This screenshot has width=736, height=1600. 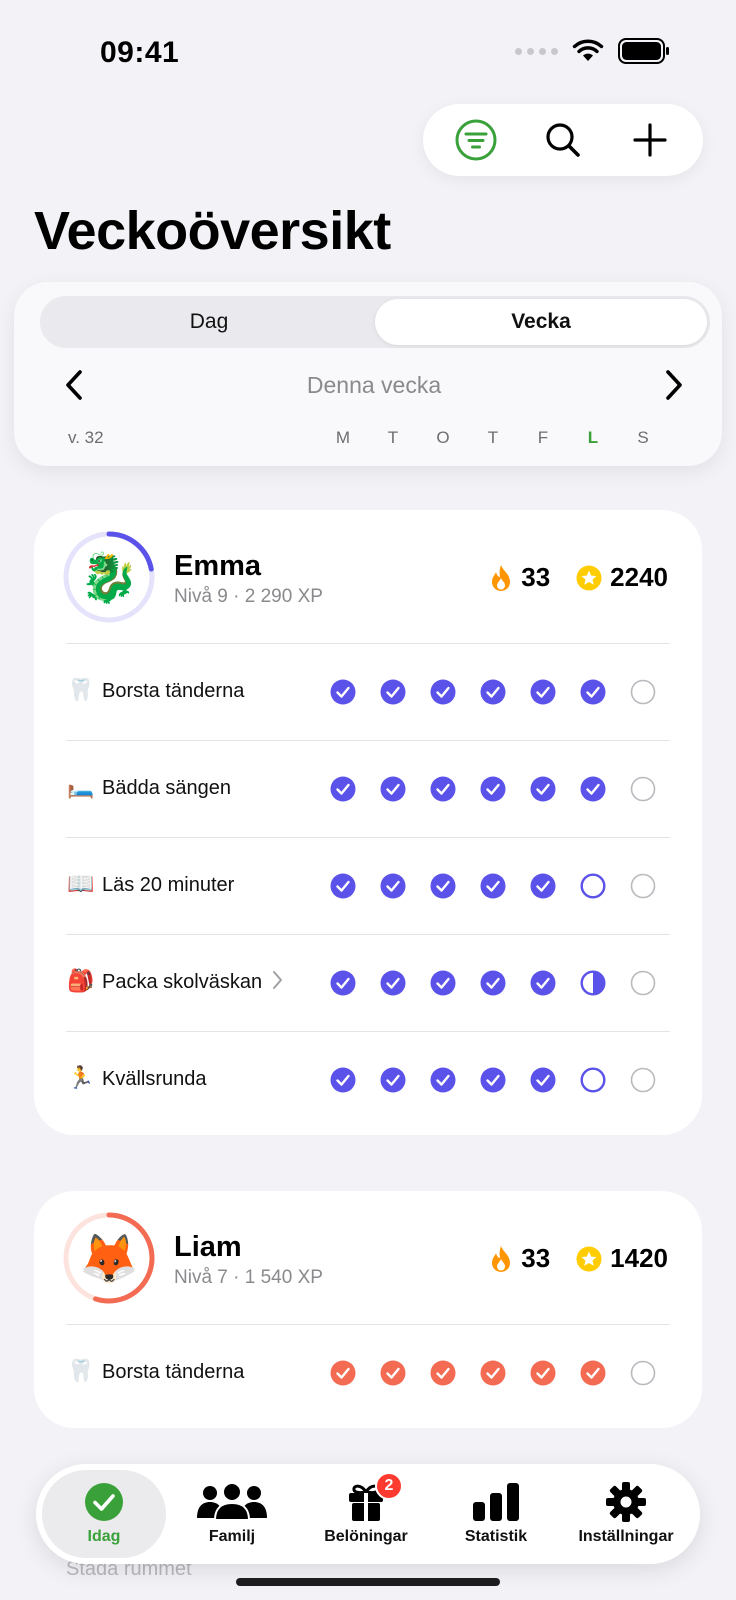 I want to click on tab-today: Idag, so click(x=104, y=1514).